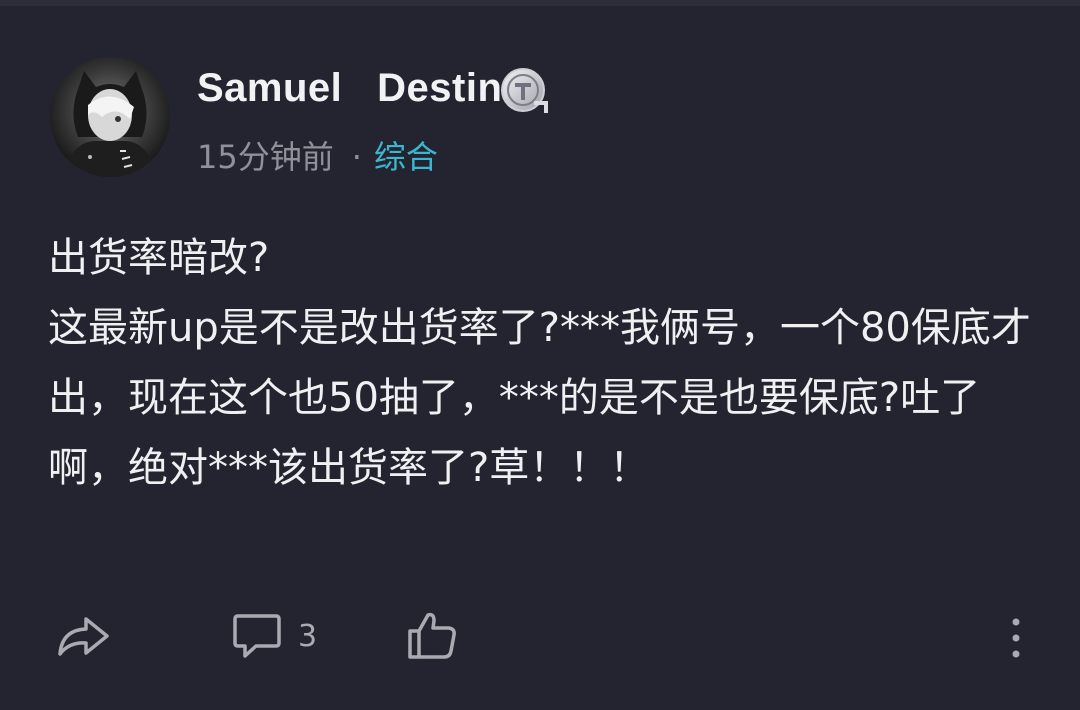  Describe the element at coordinates (110, 124) in the screenshot. I see `avatar-image` at that location.